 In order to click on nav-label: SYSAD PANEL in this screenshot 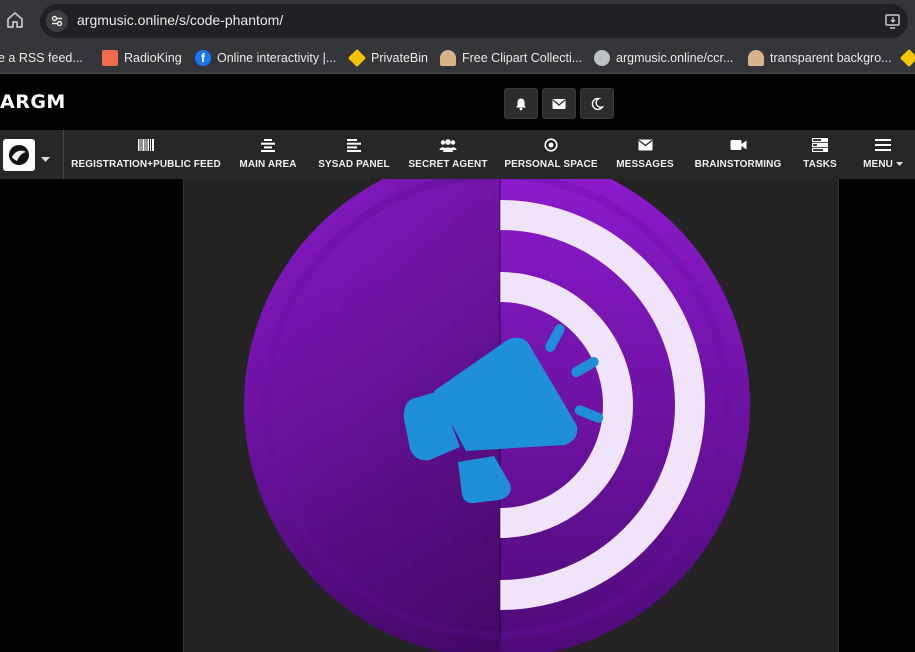, I will do `click(354, 164)`.